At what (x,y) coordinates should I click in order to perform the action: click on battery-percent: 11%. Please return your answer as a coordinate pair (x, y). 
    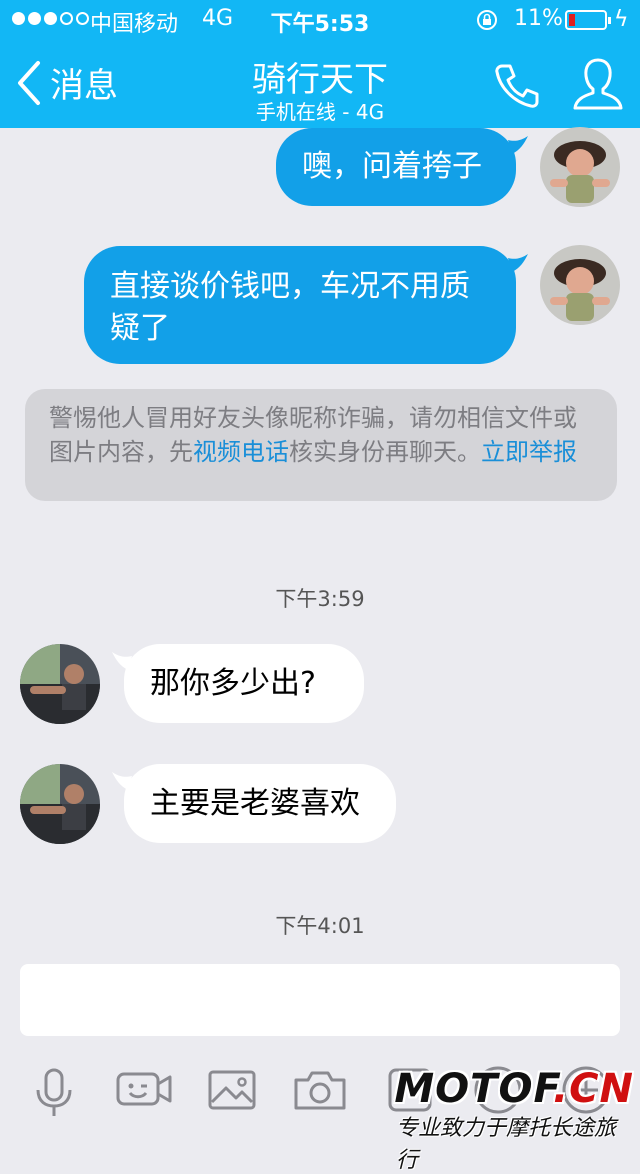
    Looking at the image, I should click on (538, 18).